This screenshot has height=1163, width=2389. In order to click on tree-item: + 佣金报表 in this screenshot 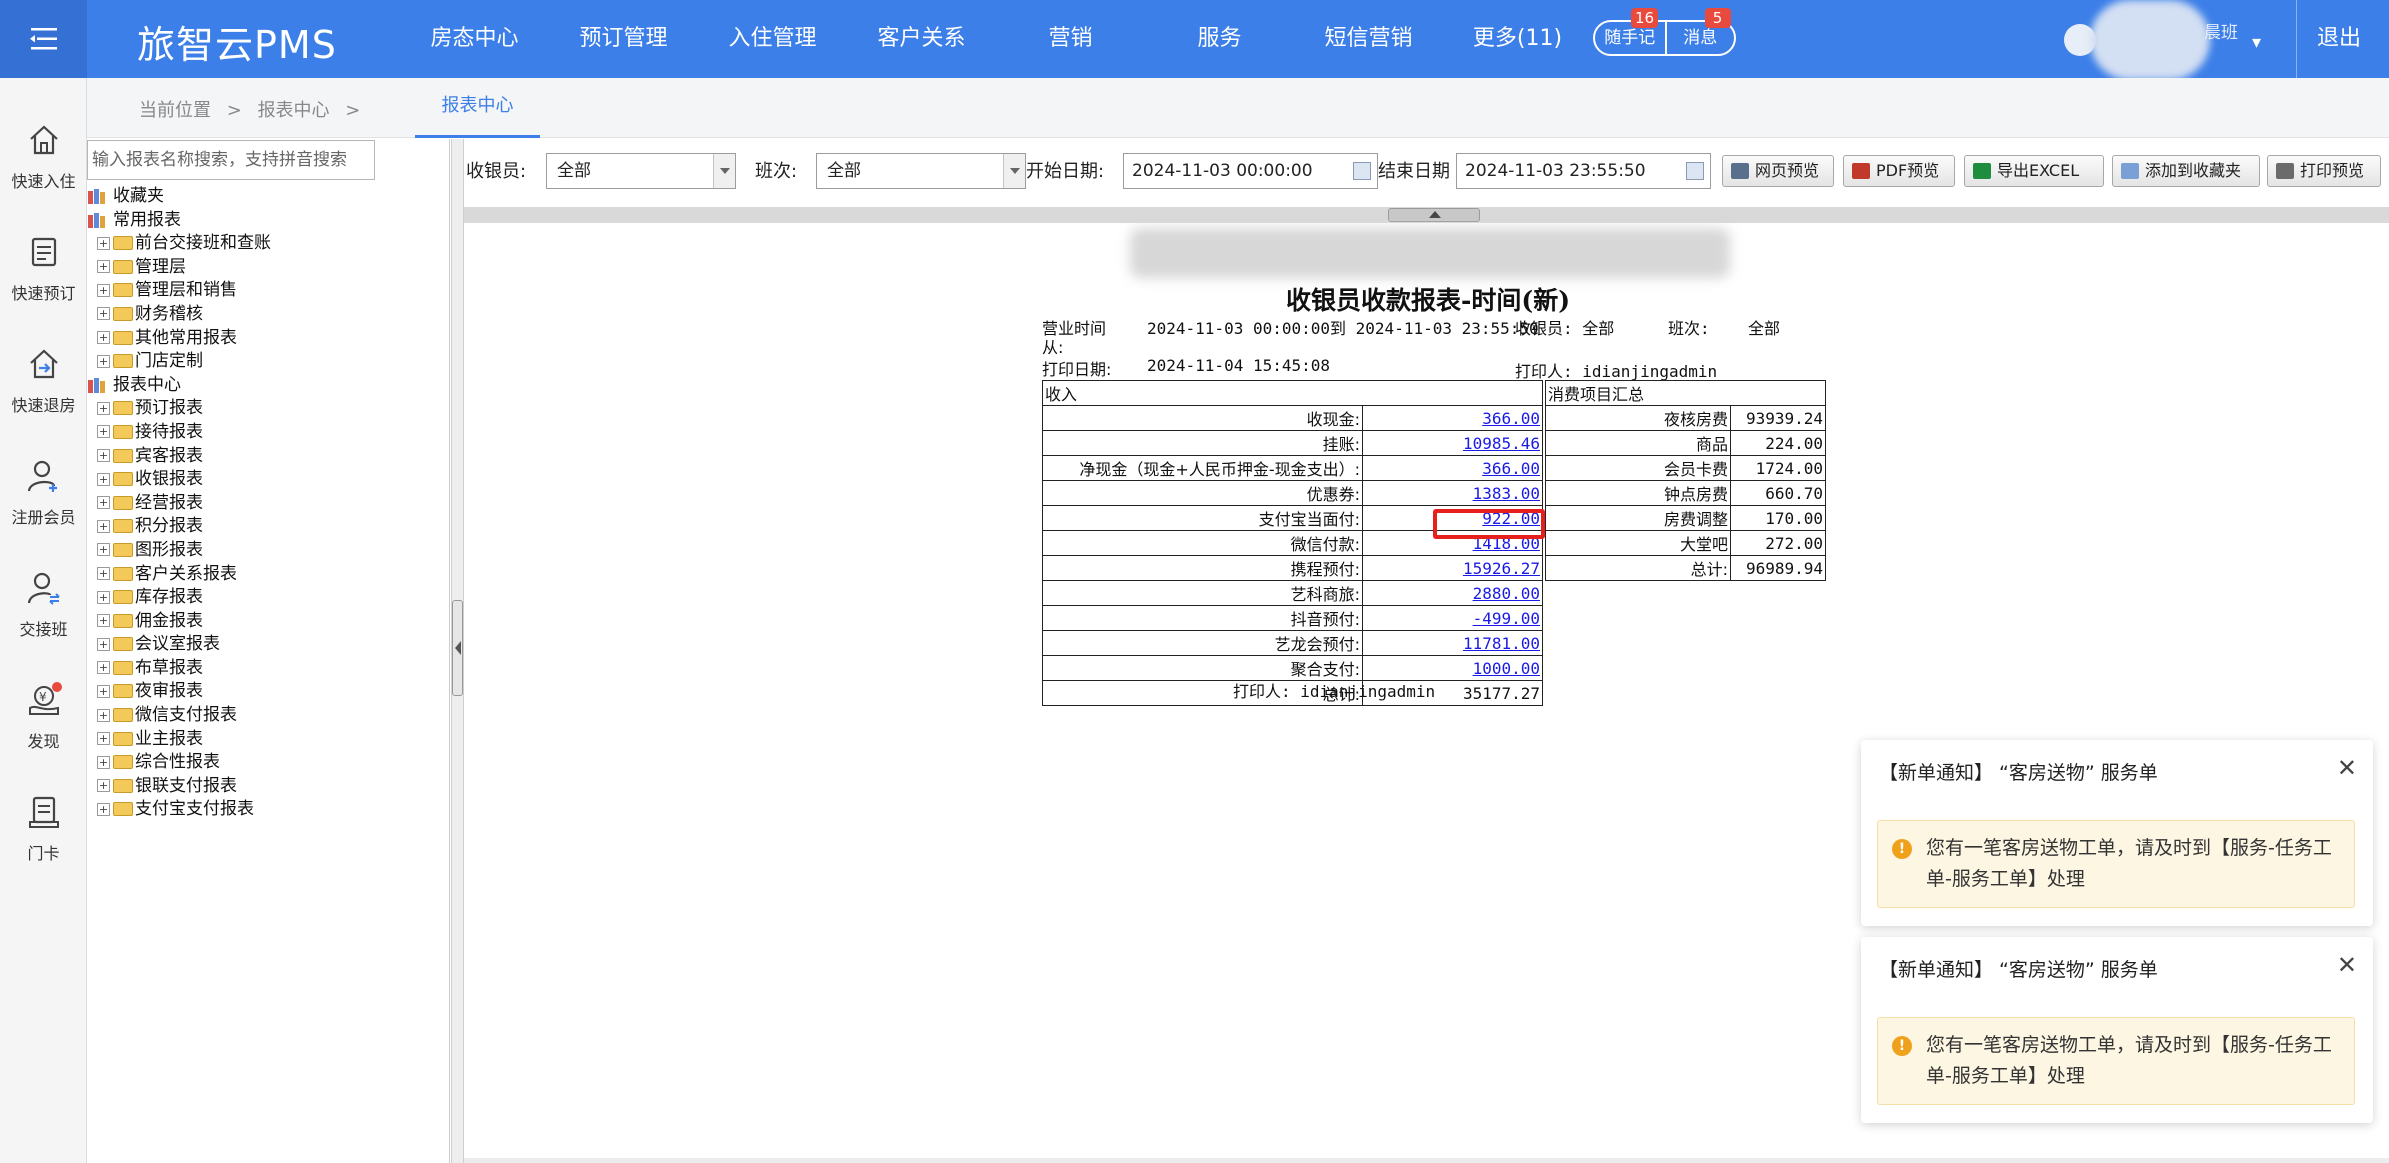, I will do `click(268, 622)`.